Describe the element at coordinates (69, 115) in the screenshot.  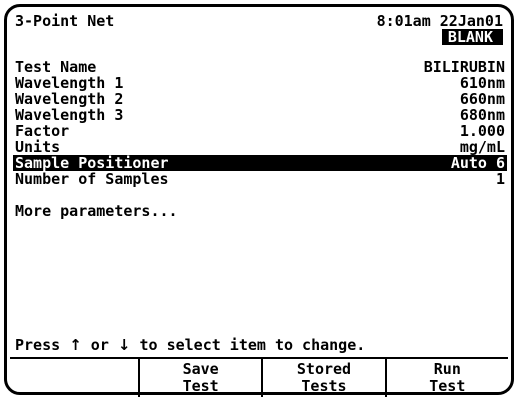
I see `param-label: Wavelength 3` at that location.